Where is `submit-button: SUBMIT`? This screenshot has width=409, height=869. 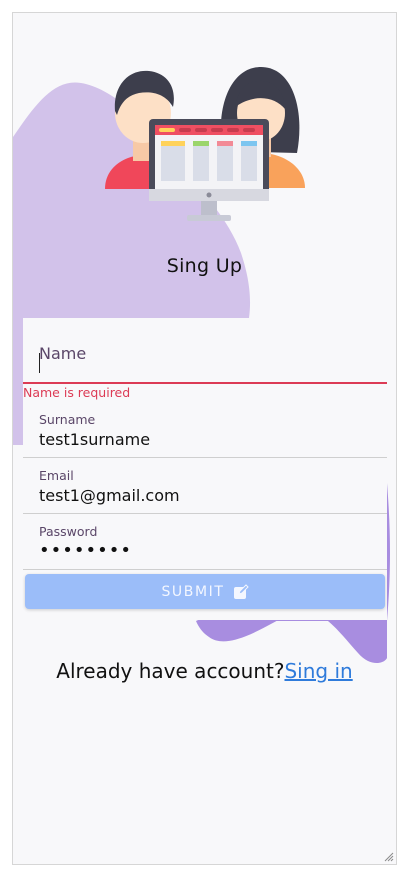 submit-button: SUBMIT is located at coordinates (205, 591).